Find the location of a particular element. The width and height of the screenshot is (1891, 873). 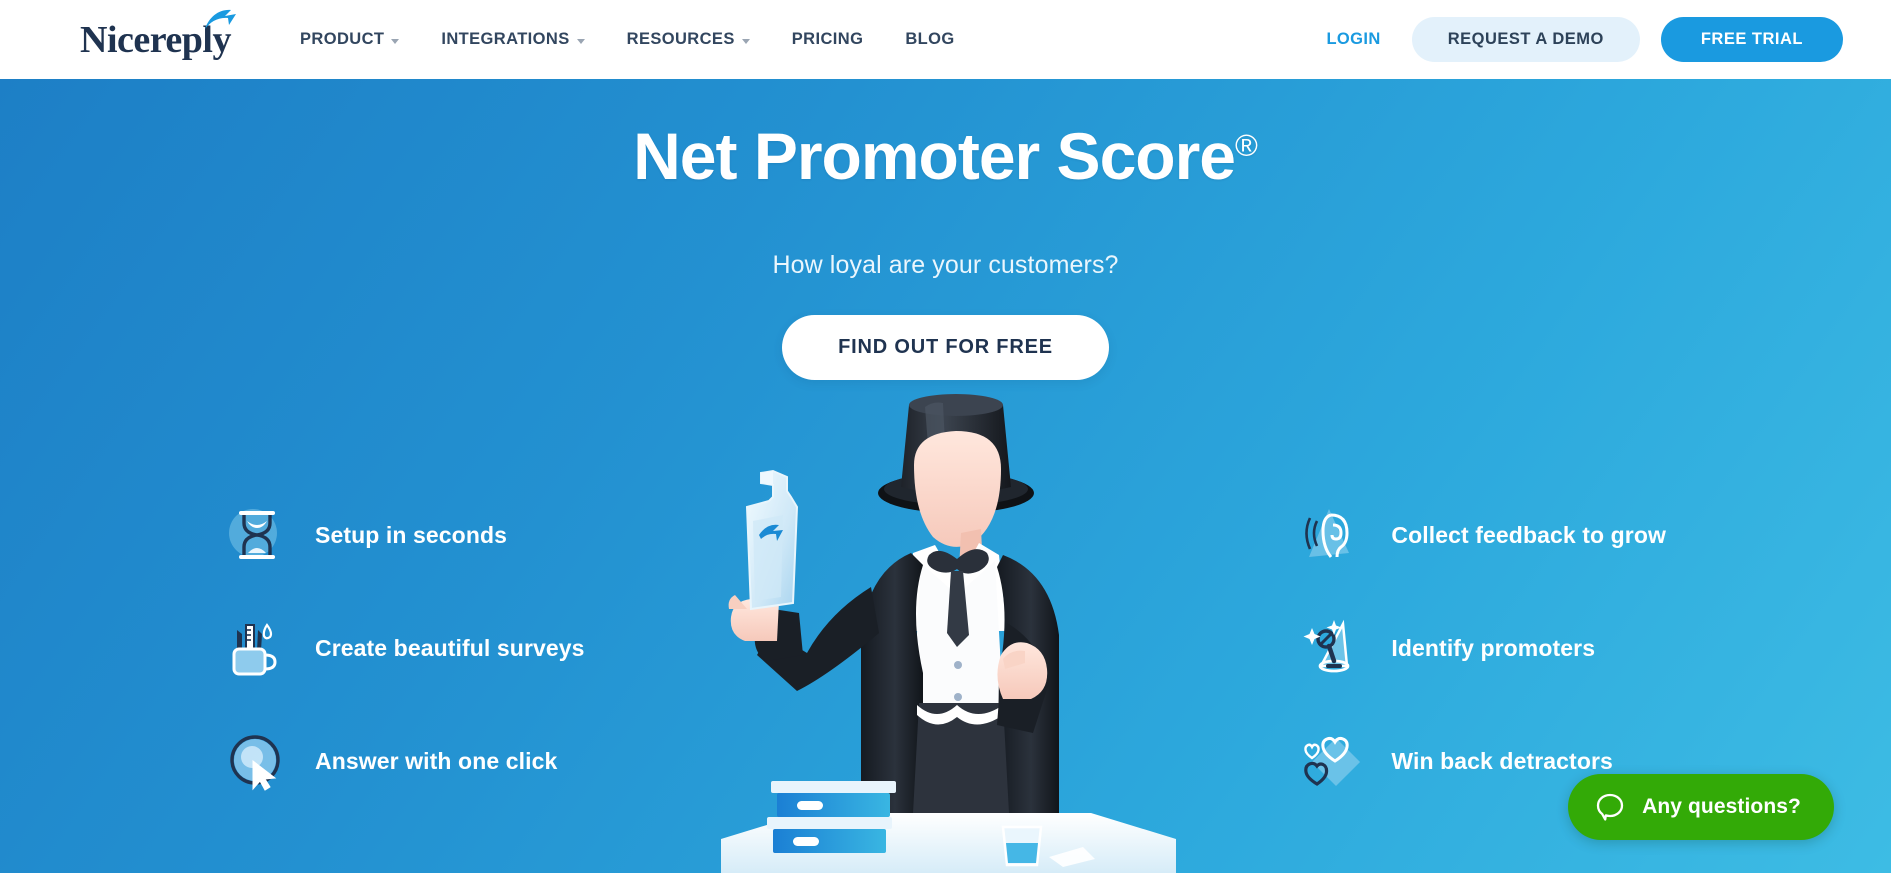

feature-label: Create beautiful surveys is located at coordinates (450, 647).